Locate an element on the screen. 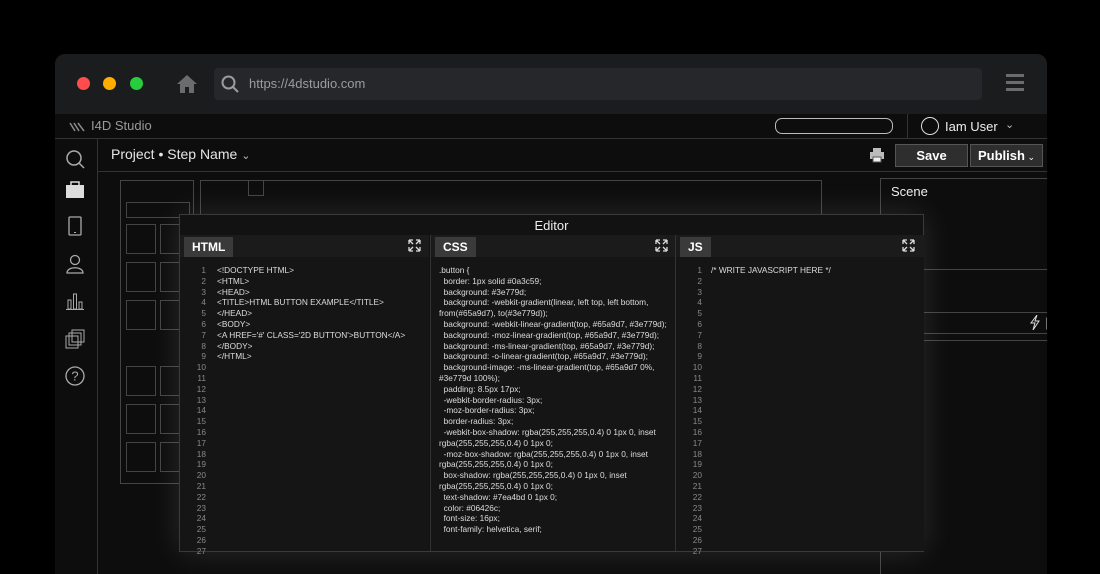 This screenshot has height=574, width=1100. code-line: font-size: 16px; is located at coordinates (469, 518).